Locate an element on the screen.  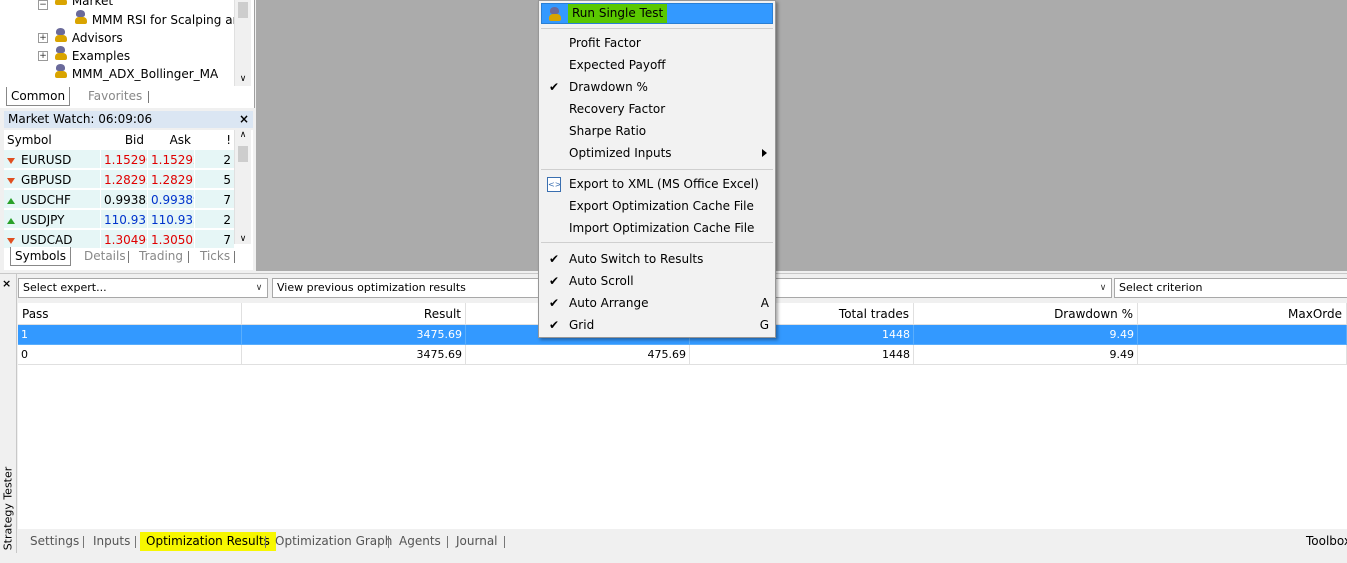
menu-item-auto-scroll: ✔ Auto Scroll is located at coordinates (657, 281).